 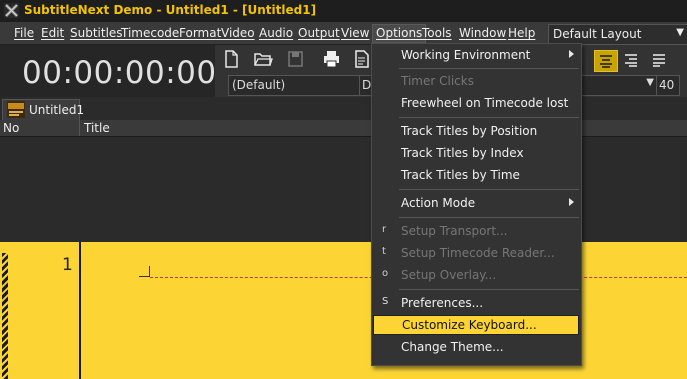 What do you see at coordinates (295, 59) in the screenshot?
I see `save-icon` at bounding box center [295, 59].